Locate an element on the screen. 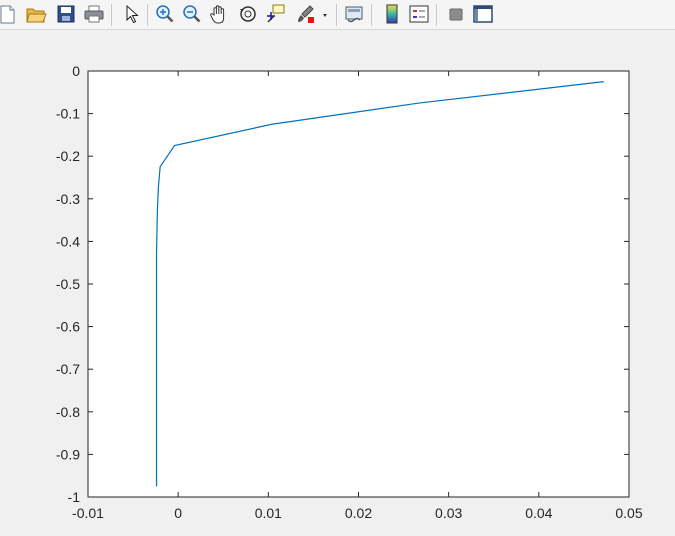 The image size is (675, 536). x-tick-label: 0.05 is located at coordinates (628, 513).